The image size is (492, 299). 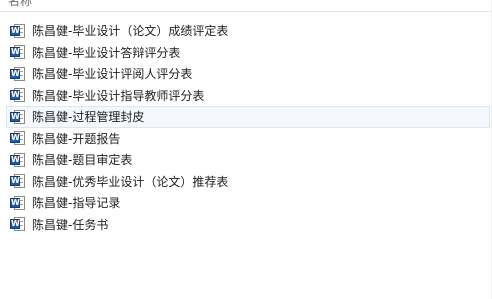 I want to click on file-name: 陈昌健-毕业设计评阅人评分表, so click(x=112, y=74).